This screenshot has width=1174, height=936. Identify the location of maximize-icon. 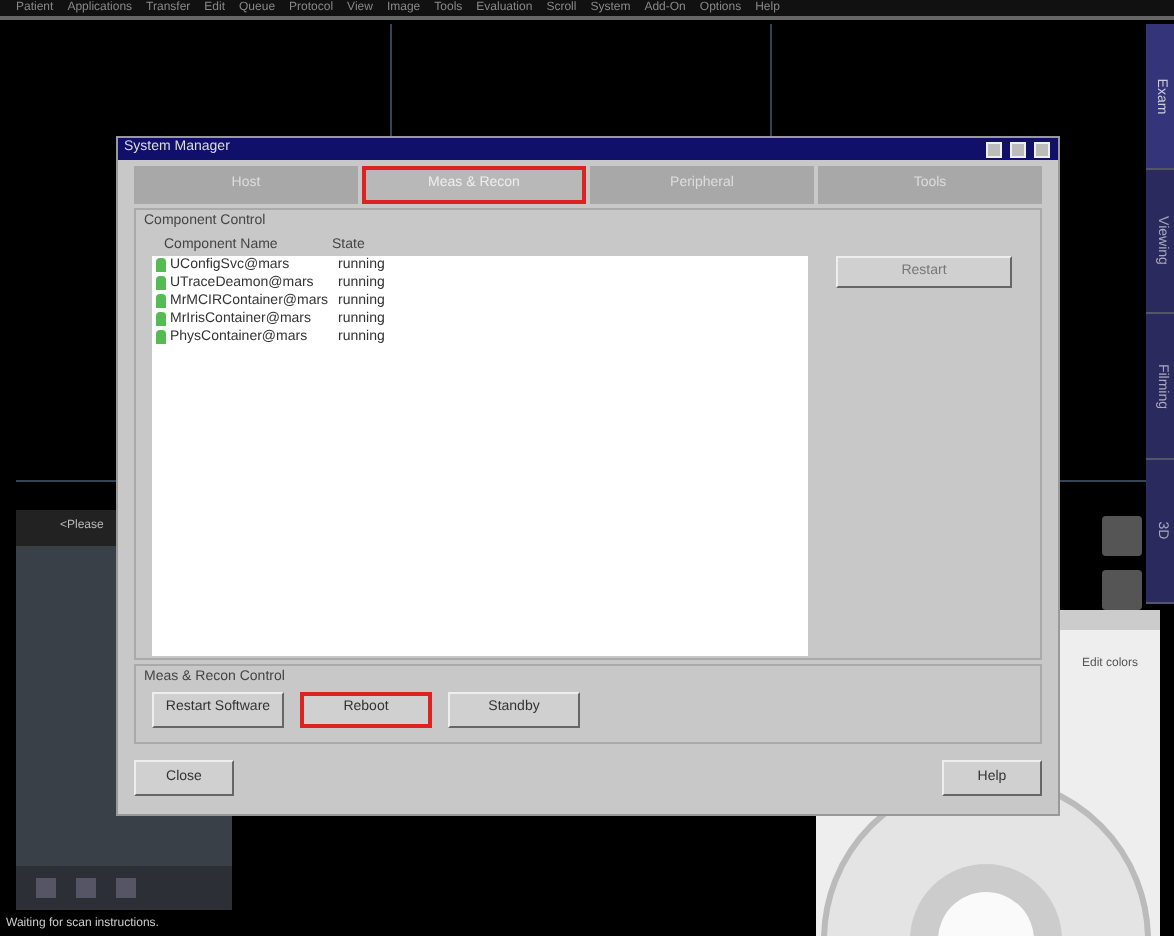
(1018, 149).